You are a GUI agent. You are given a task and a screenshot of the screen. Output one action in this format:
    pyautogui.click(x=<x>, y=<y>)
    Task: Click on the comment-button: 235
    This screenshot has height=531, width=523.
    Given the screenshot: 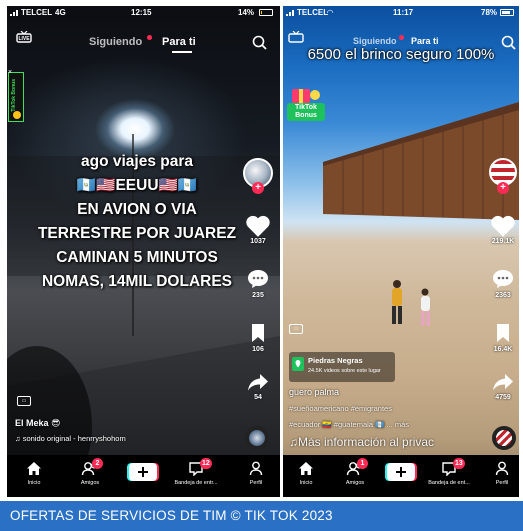 What is the action you would take?
    pyautogui.click(x=258, y=283)
    